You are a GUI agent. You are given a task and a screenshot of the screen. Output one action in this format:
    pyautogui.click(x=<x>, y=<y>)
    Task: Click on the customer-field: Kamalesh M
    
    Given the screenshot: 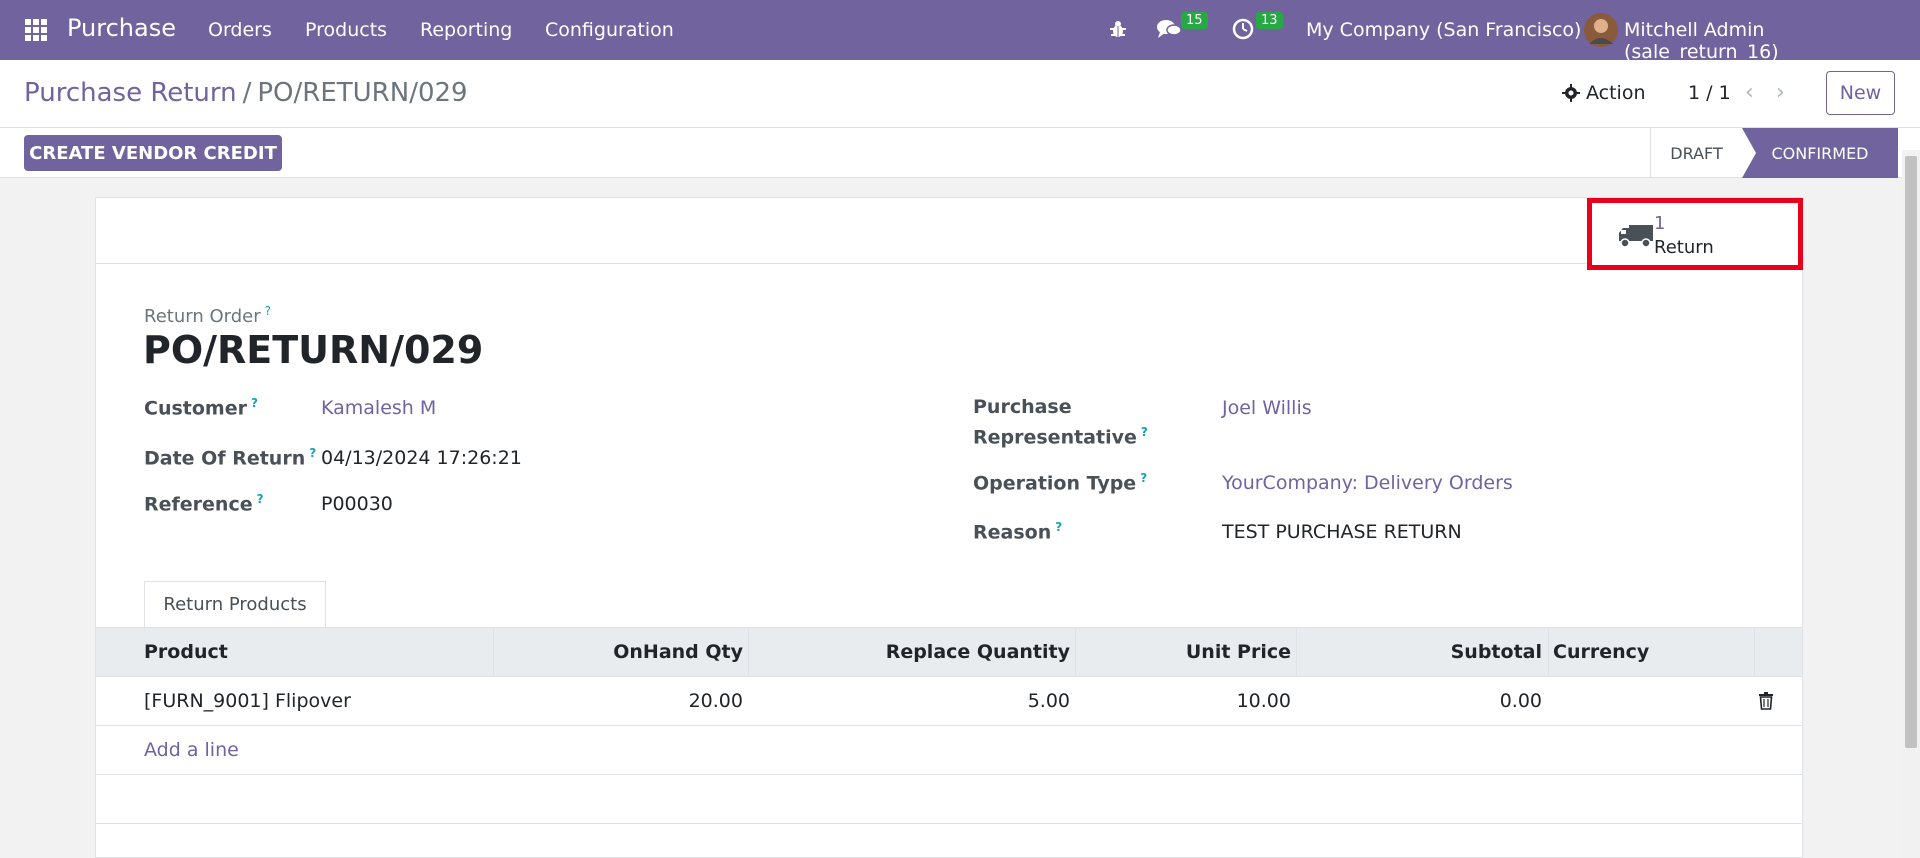 What is the action you would take?
    pyautogui.click(x=378, y=408)
    